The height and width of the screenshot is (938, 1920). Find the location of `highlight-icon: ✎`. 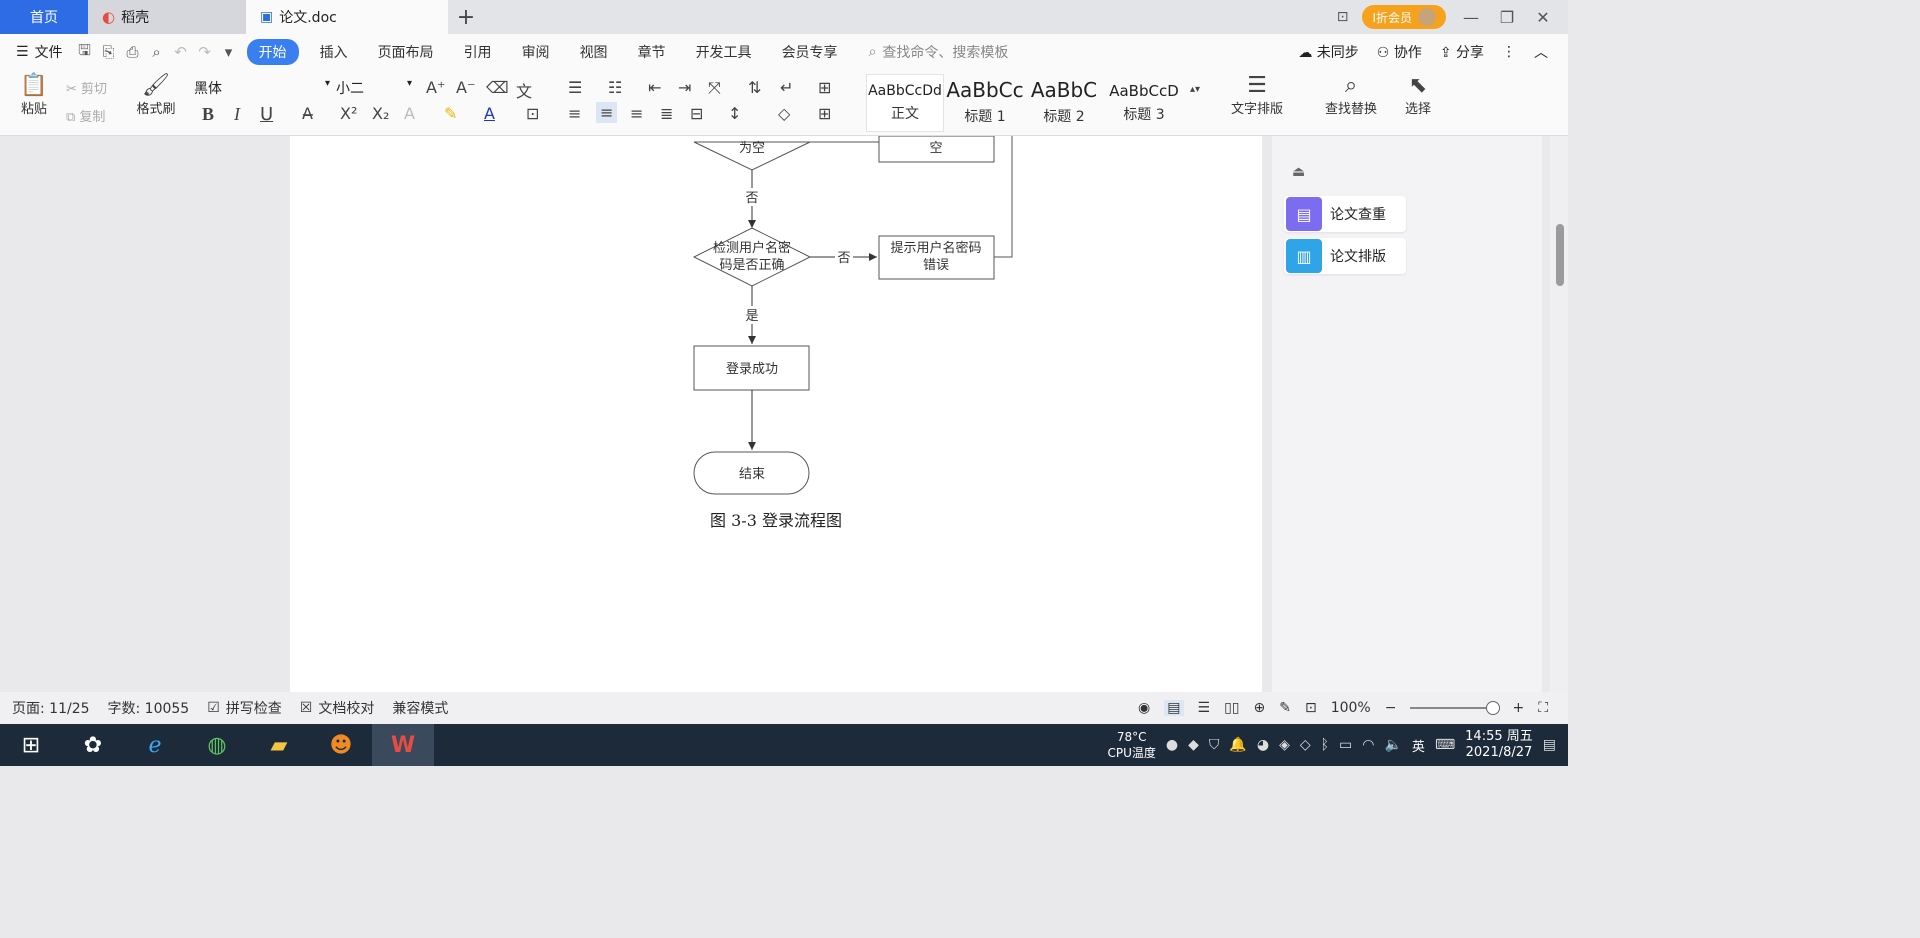

highlight-icon: ✎ is located at coordinates (450, 113).